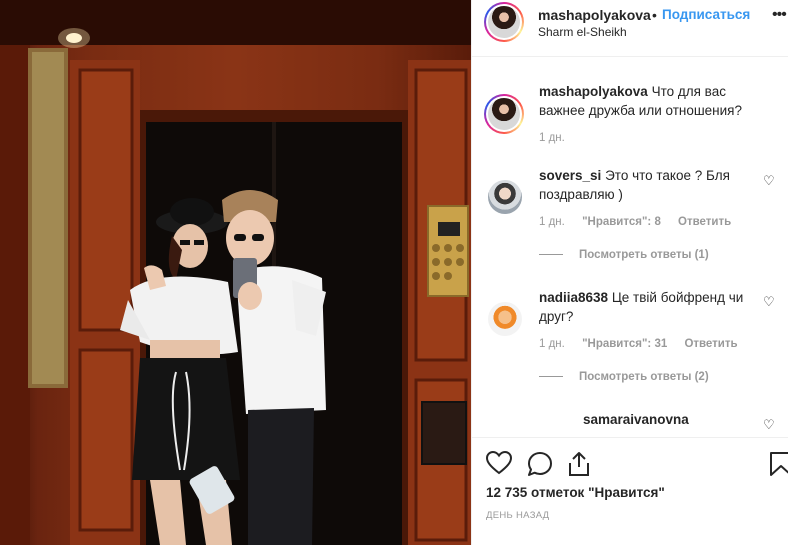 The image size is (788, 545). I want to click on view-replies-label: Посмотреть ответы (1), so click(644, 255).